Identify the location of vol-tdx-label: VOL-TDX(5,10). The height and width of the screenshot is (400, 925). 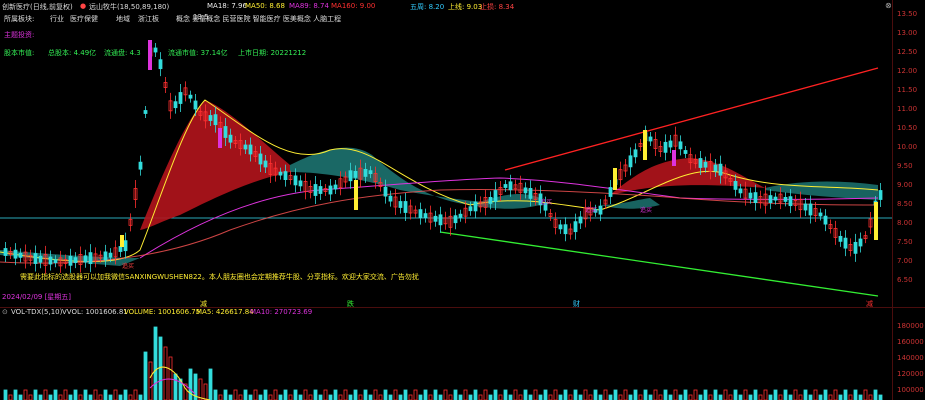
(36, 312).